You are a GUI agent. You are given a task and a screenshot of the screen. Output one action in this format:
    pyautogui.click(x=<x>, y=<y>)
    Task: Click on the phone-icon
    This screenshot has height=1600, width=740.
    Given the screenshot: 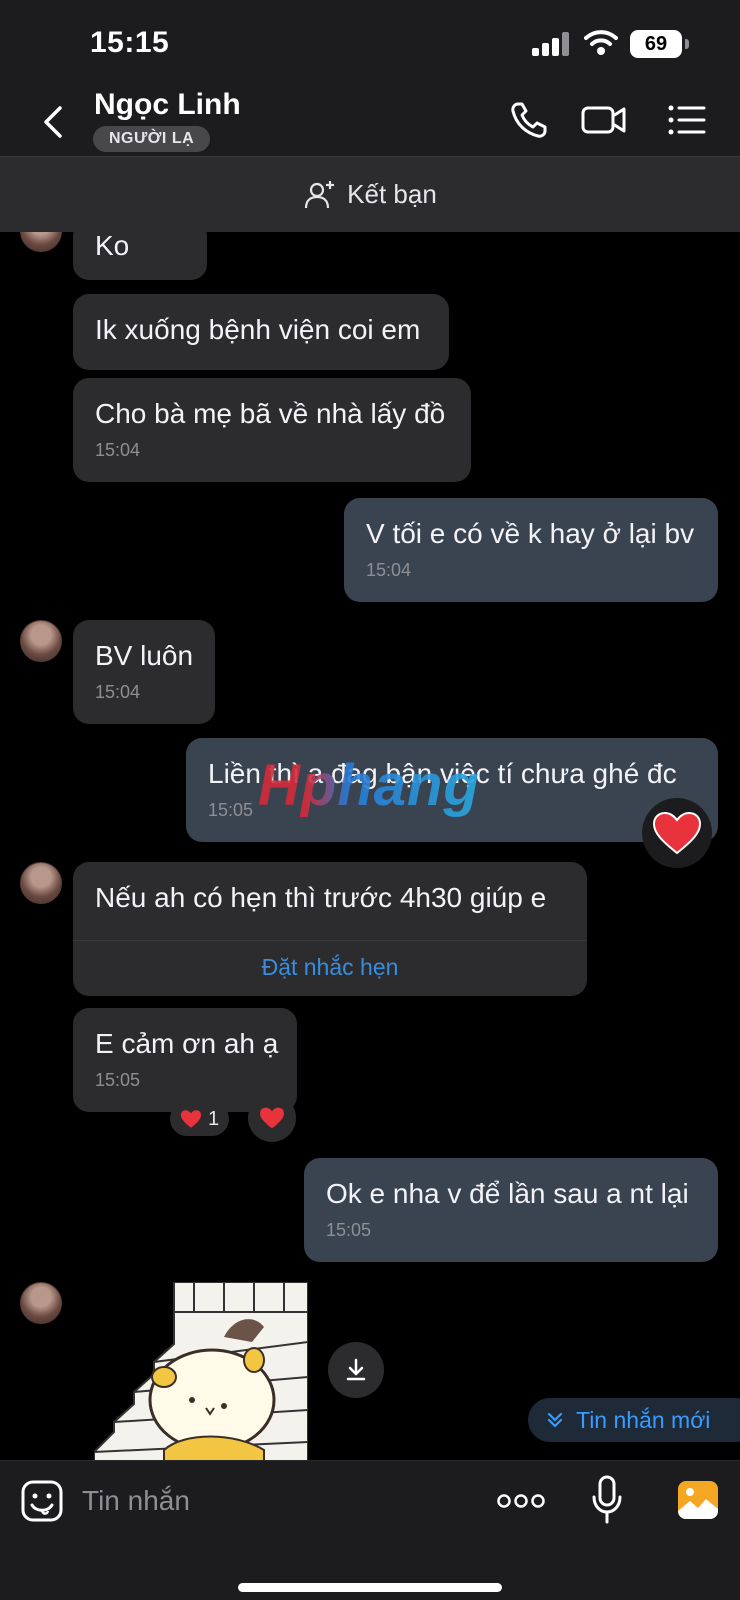 What is the action you would take?
    pyautogui.click(x=530, y=120)
    